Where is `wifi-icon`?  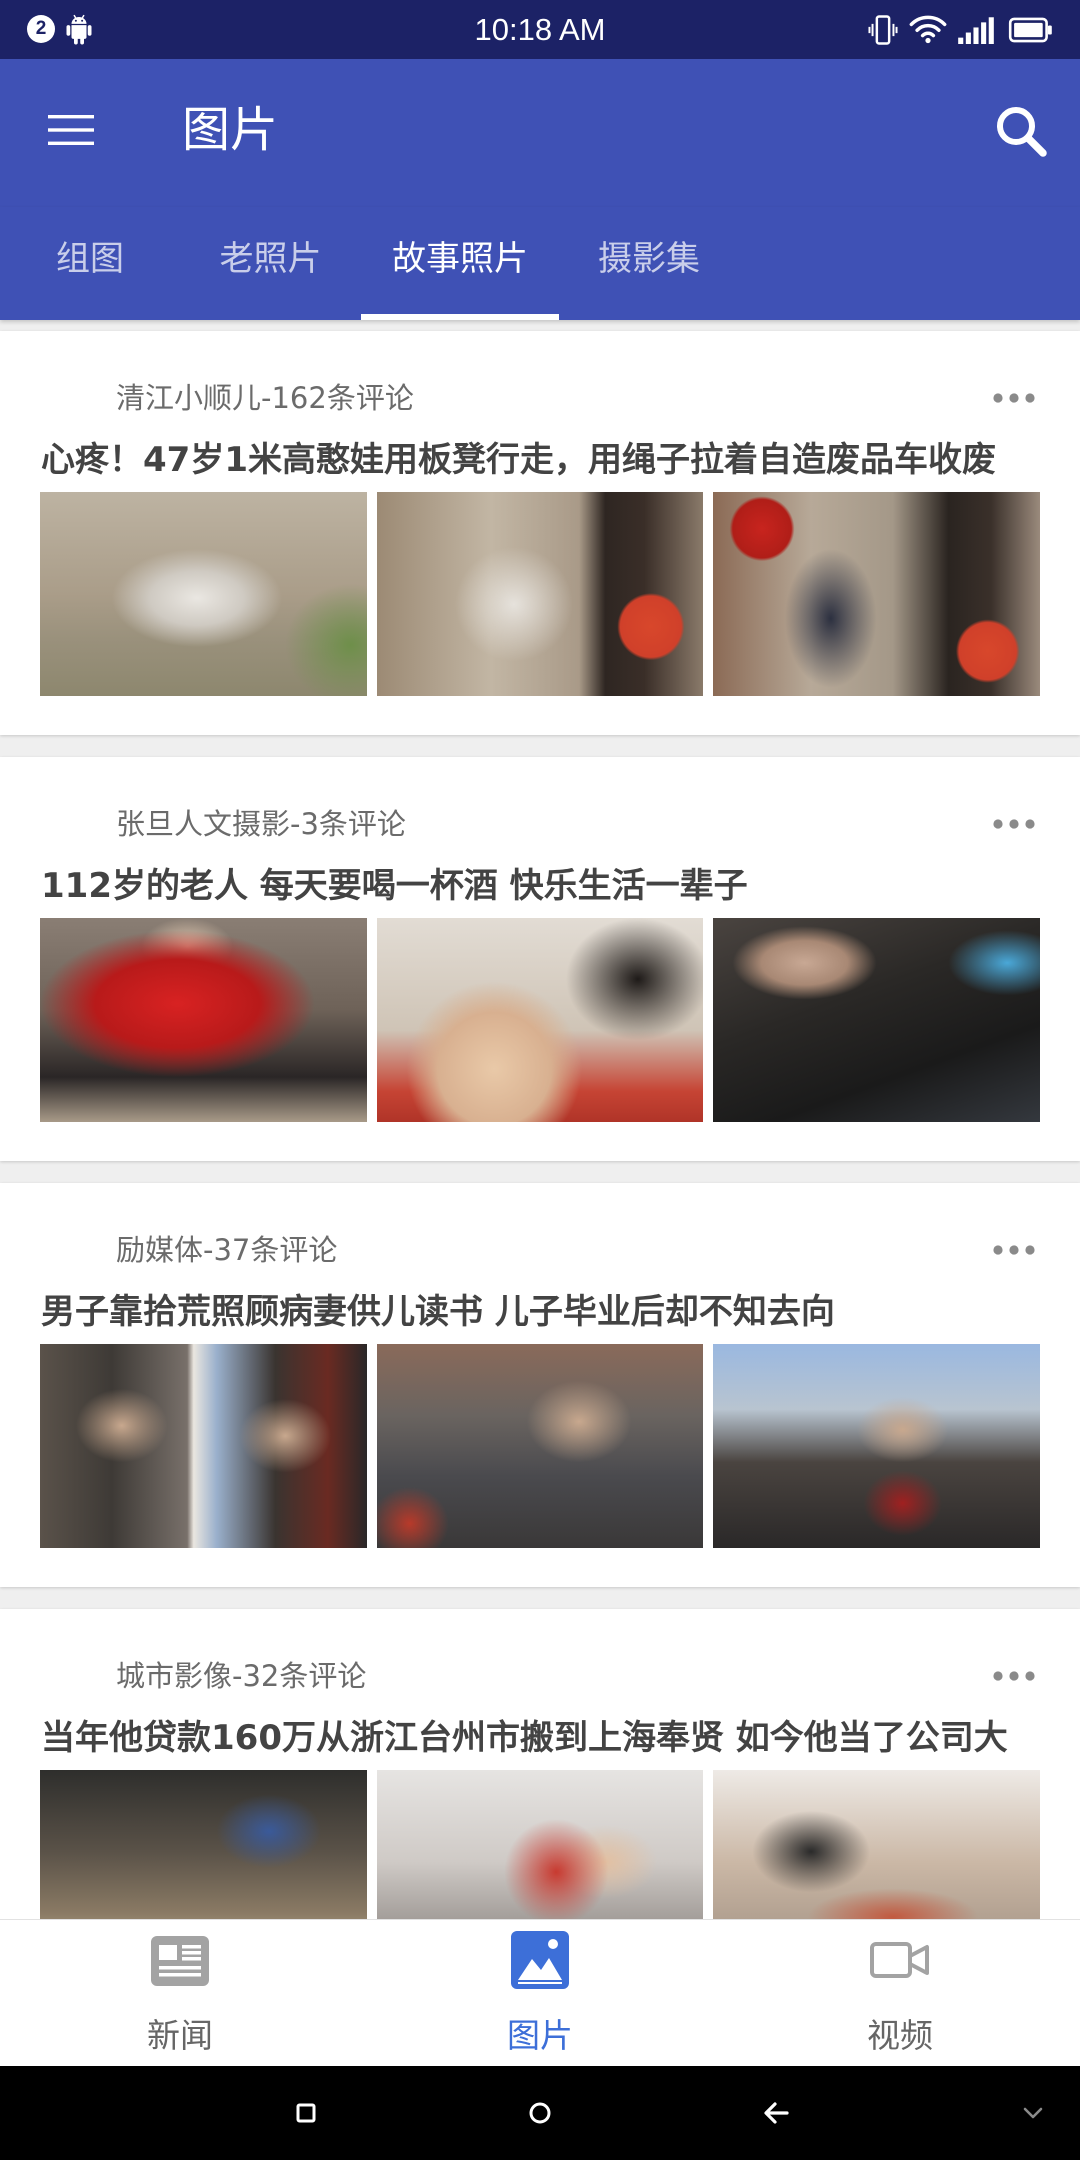 wifi-icon is located at coordinates (928, 29).